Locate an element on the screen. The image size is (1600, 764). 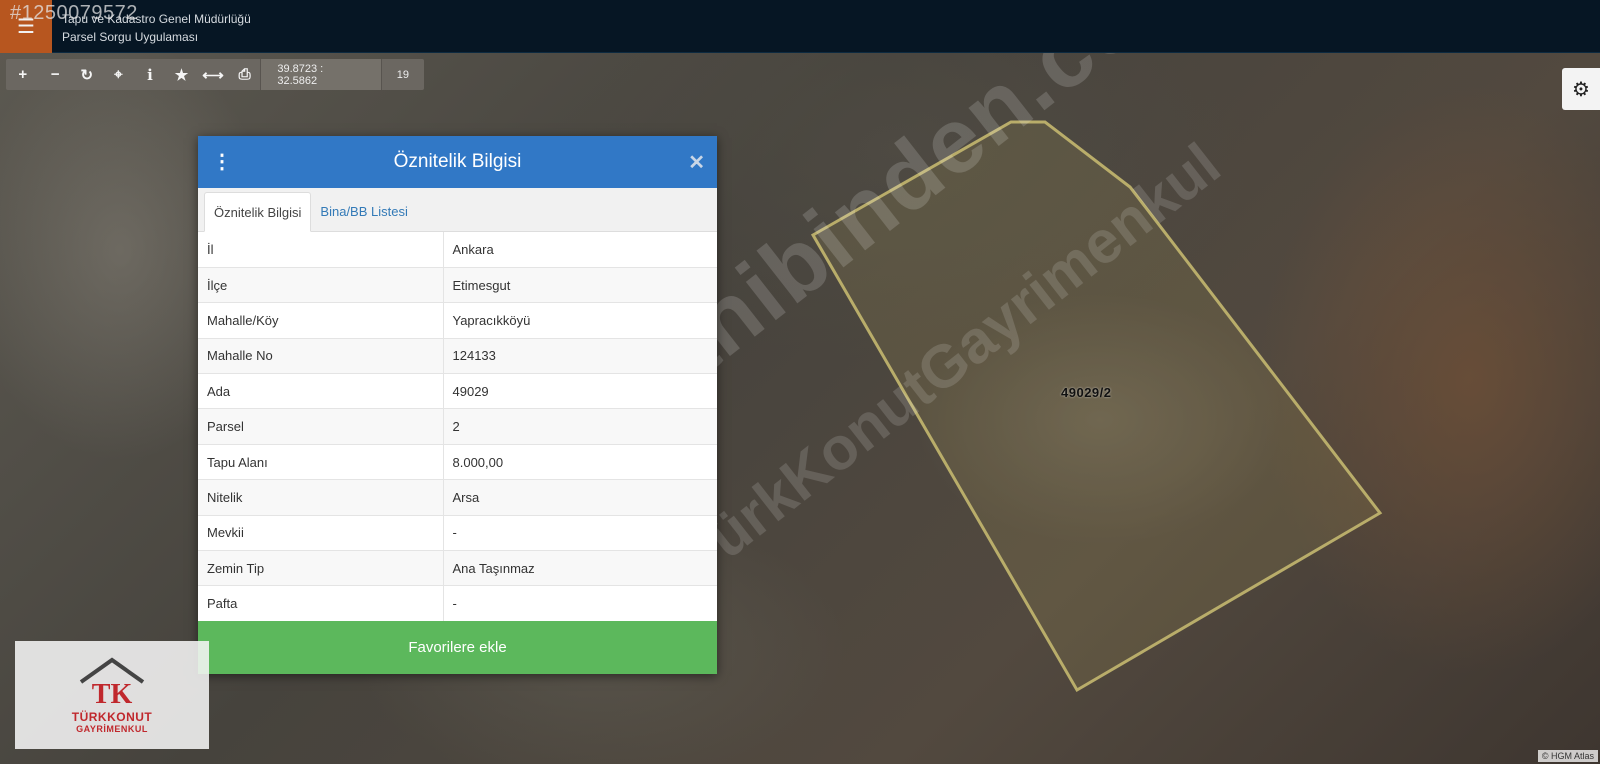
attribute-label: Tapu Alanı is located at coordinates (321, 462).